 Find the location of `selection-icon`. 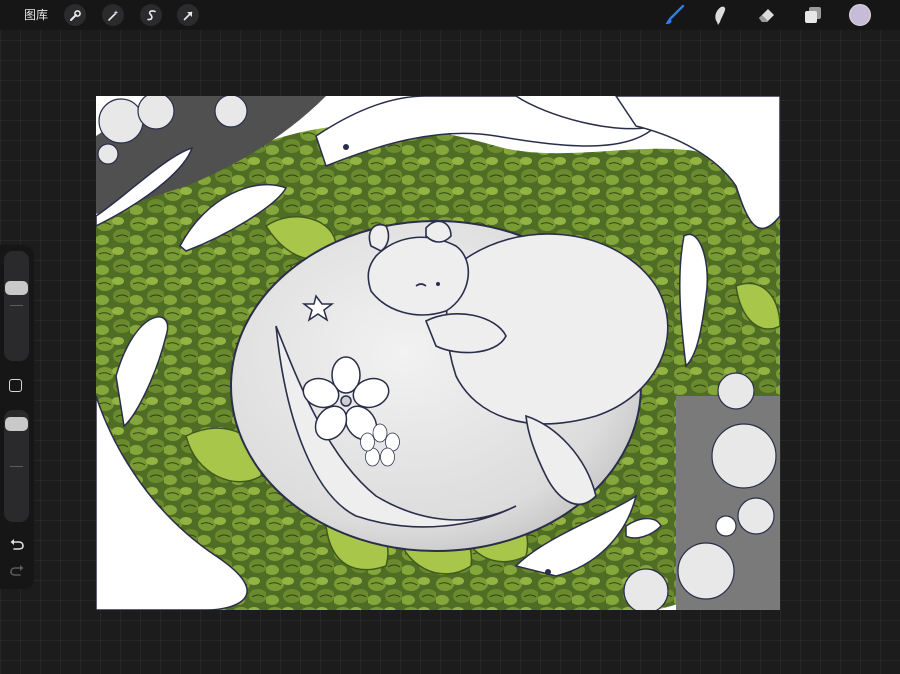

selection-icon is located at coordinates (151, 14).